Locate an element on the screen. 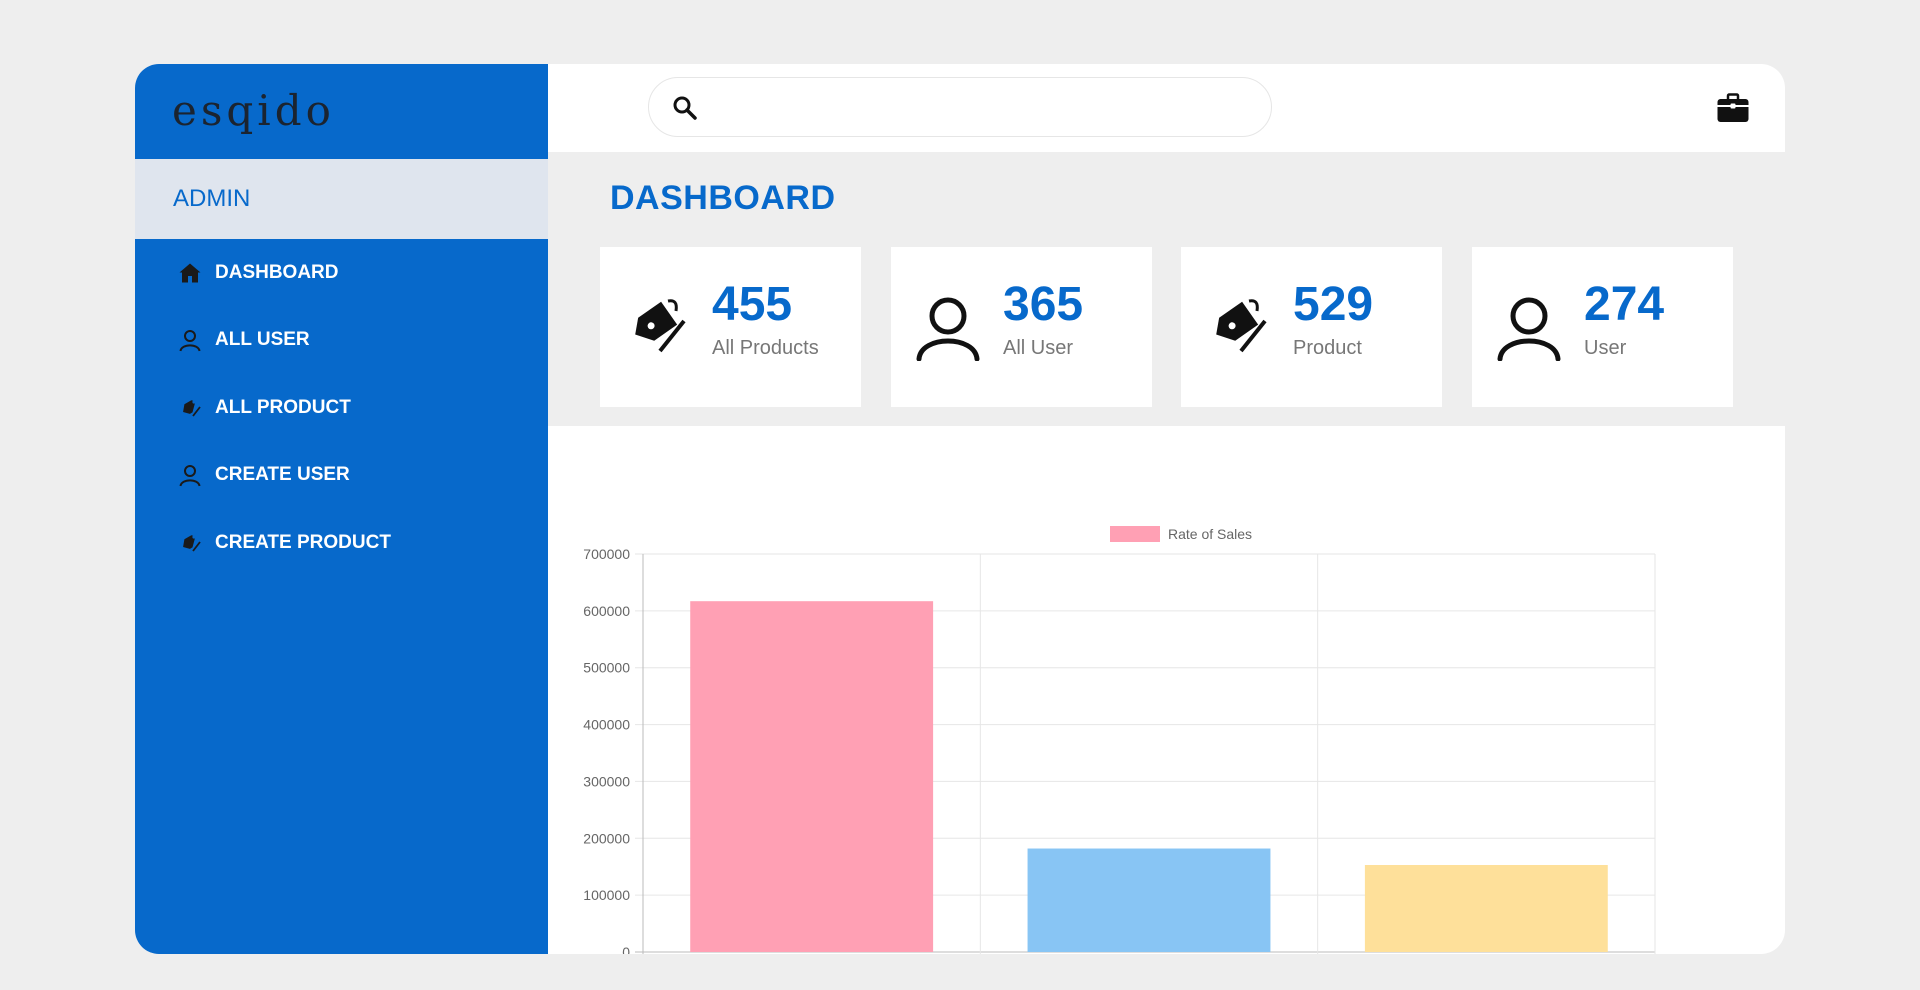  search-input is located at coordinates (980, 108).